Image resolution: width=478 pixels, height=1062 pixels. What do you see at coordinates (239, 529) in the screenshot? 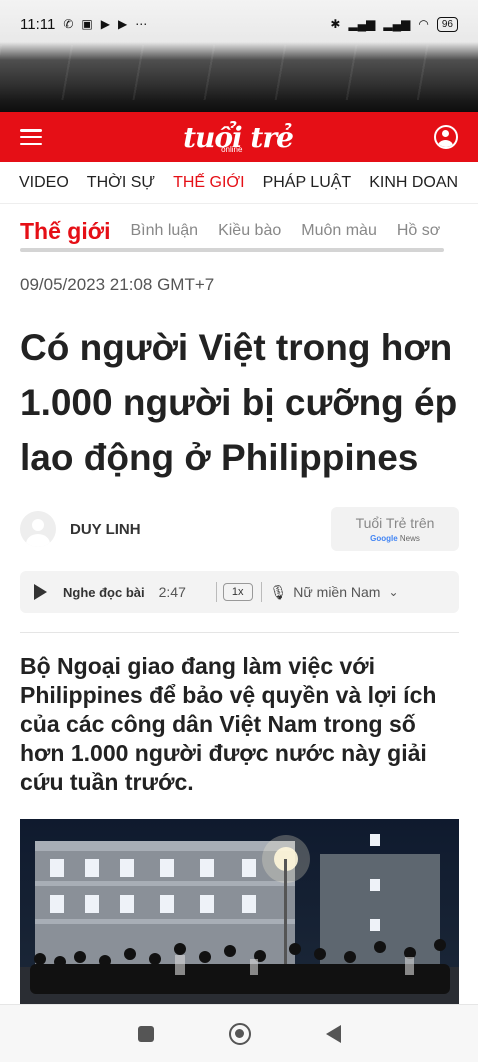
I see `author-row: DUY LINH Tuổi Trẻ trên Google News` at bounding box center [239, 529].